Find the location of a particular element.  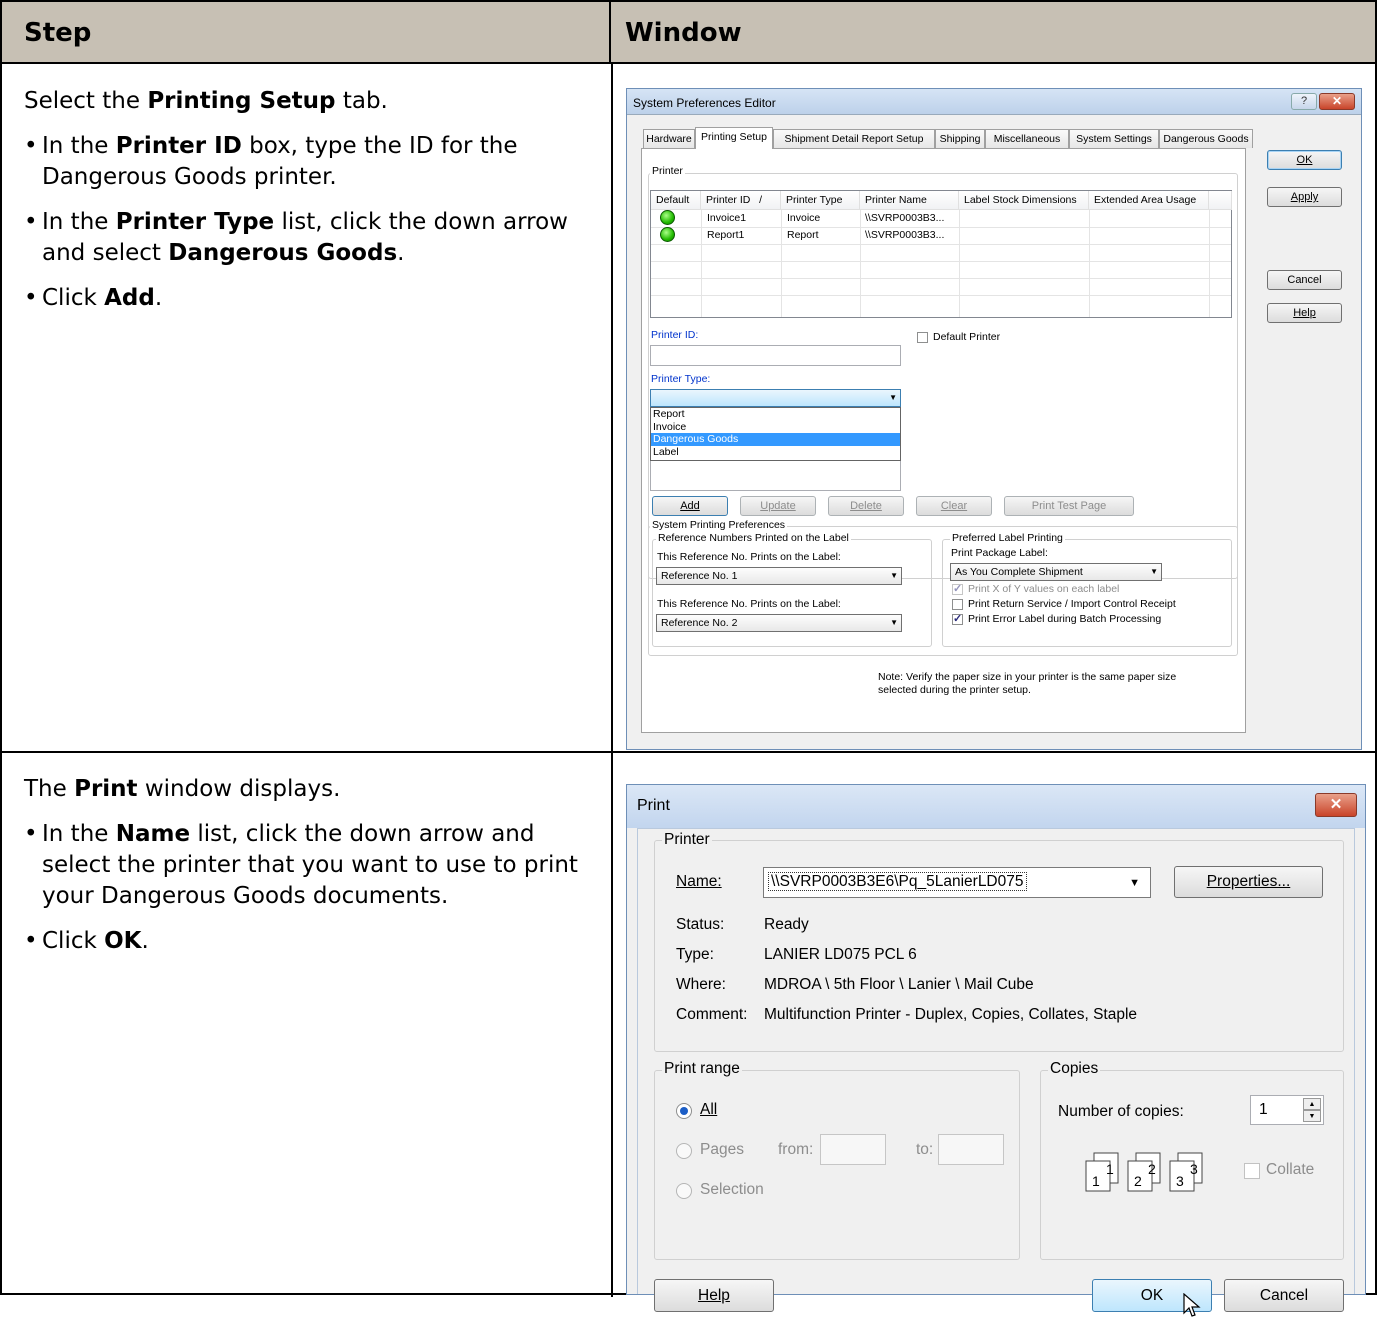

col-default: Default is located at coordinates (676, 200).